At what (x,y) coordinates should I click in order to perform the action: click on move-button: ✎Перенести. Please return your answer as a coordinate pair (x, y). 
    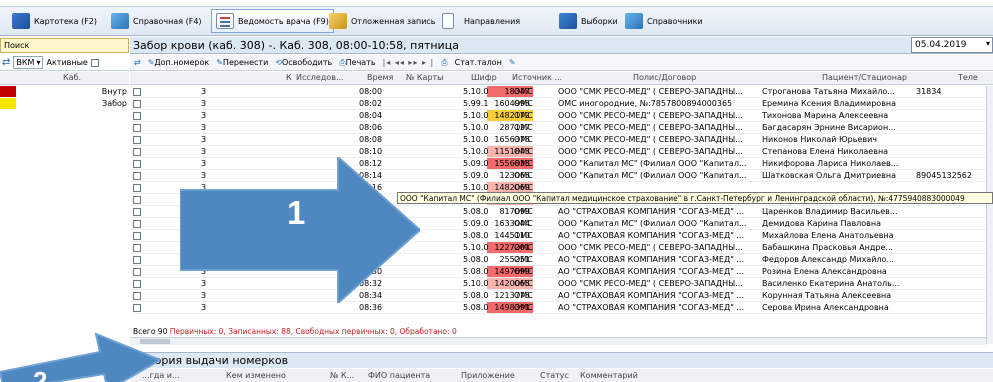
    Looking at the image, I should click on (242, 62).